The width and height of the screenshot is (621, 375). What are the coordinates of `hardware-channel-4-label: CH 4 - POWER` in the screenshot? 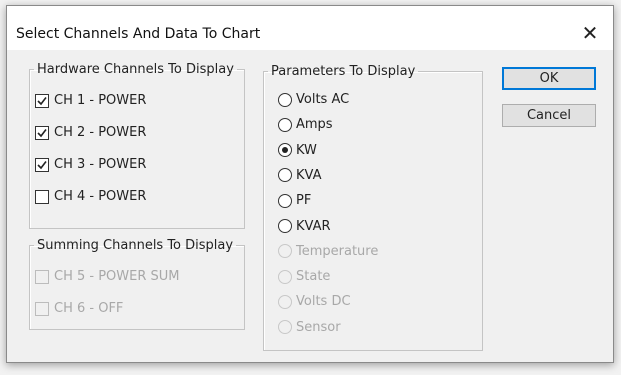 It's located at (100, 196).